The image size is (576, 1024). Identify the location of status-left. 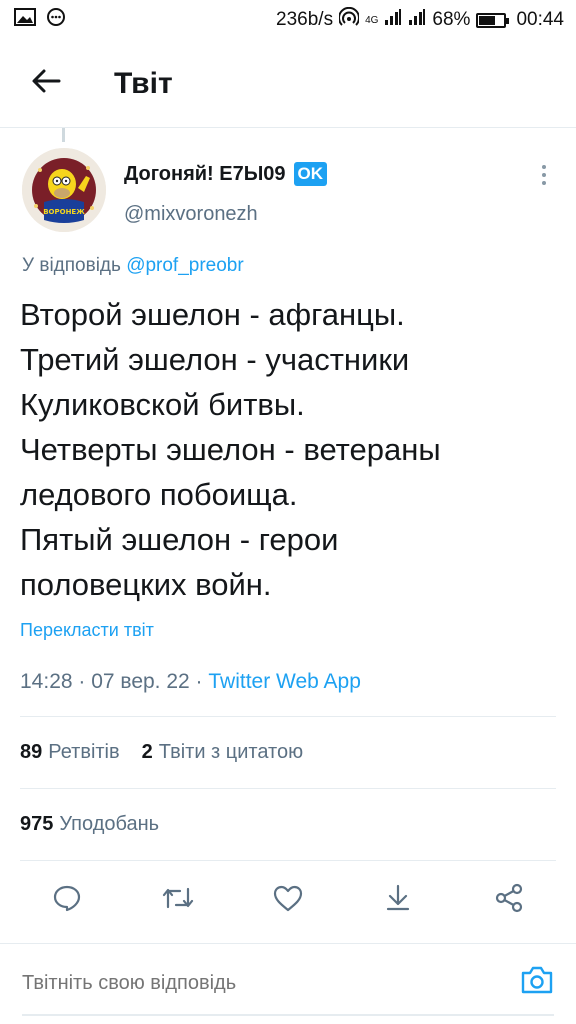
(40, 20).